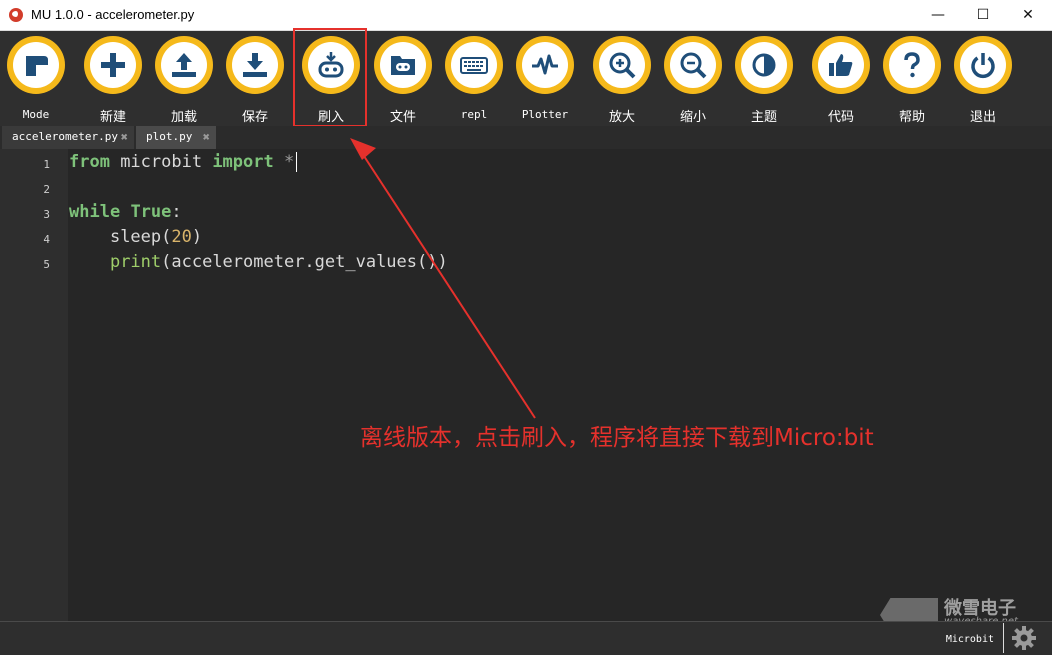 This screenshot has width=1052, height=655. Describe the element at coordinates (526, 638) in the screenshot. I see `status-bar: Microbit` at that location.